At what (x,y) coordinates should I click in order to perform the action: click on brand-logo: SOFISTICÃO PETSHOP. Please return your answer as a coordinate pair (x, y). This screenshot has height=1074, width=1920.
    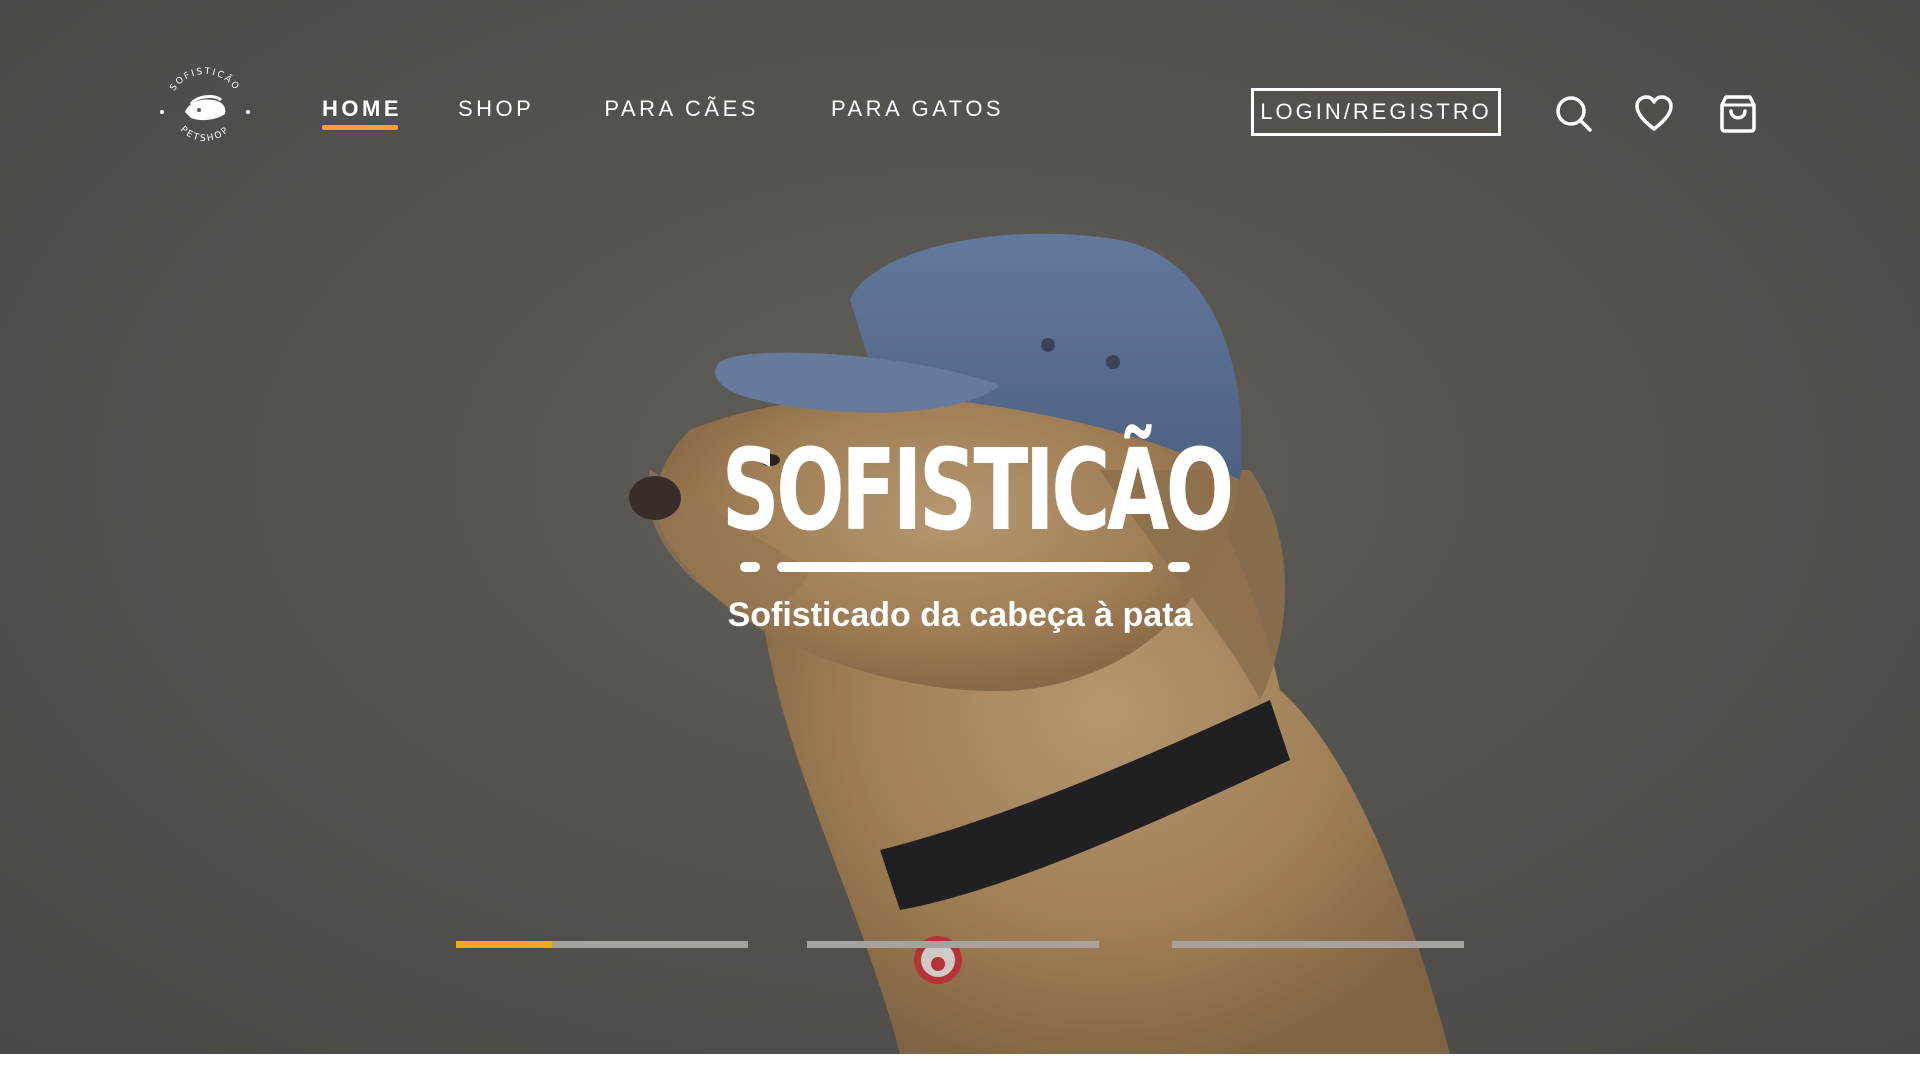
    Looking at the image, I should click on (205, 110).